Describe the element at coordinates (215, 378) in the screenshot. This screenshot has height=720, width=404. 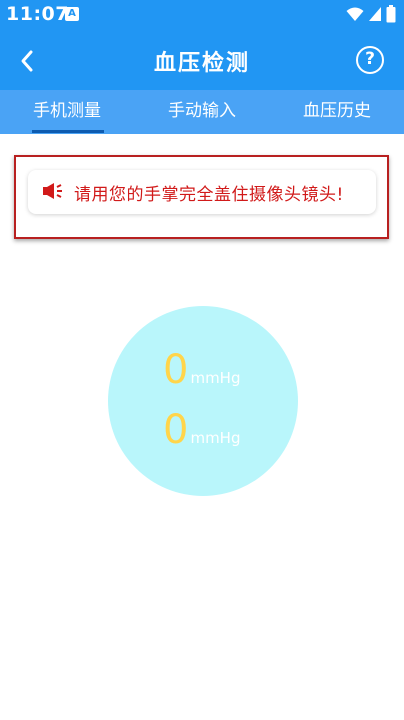
I see `systolic-unit: mmHg` at that location.